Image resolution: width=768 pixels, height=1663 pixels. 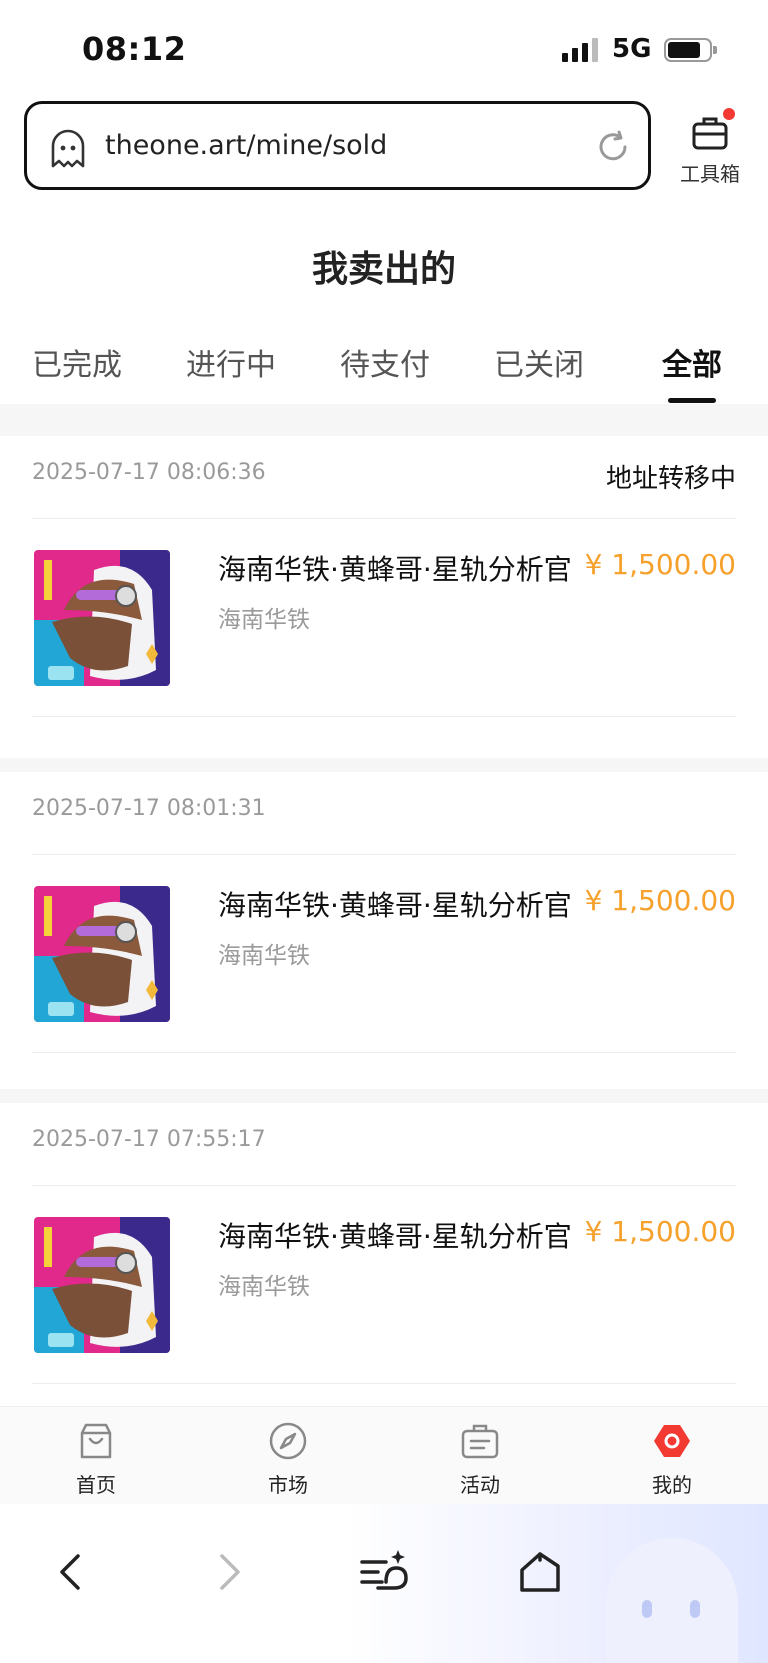 What do you see at coordinates (480, 1485) in the screenshot?
I see `nav-activity-label: 活动` at bounding box center [480, 1485].